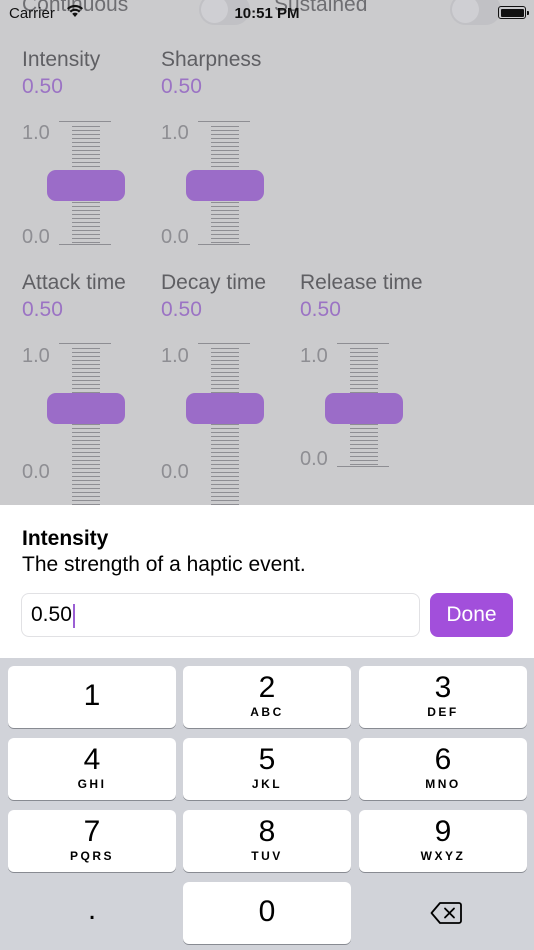  I want to click on param-attack-time: Attack time 0.50 1.0 0.0, so click(92, 388).